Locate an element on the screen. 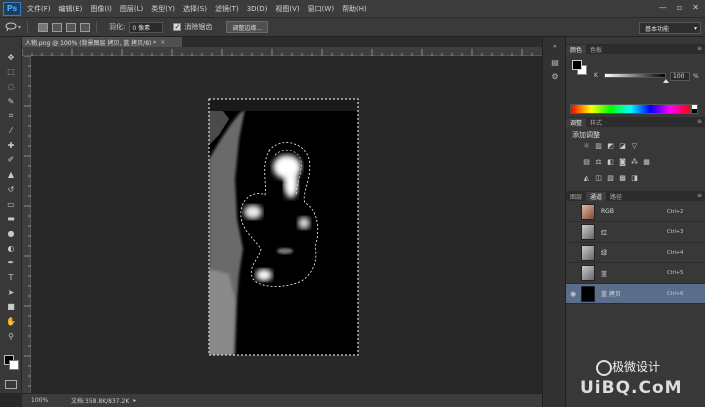 This screenshot has width=705, height=407. quick-mask-icon is located at coordinates (11, 384).